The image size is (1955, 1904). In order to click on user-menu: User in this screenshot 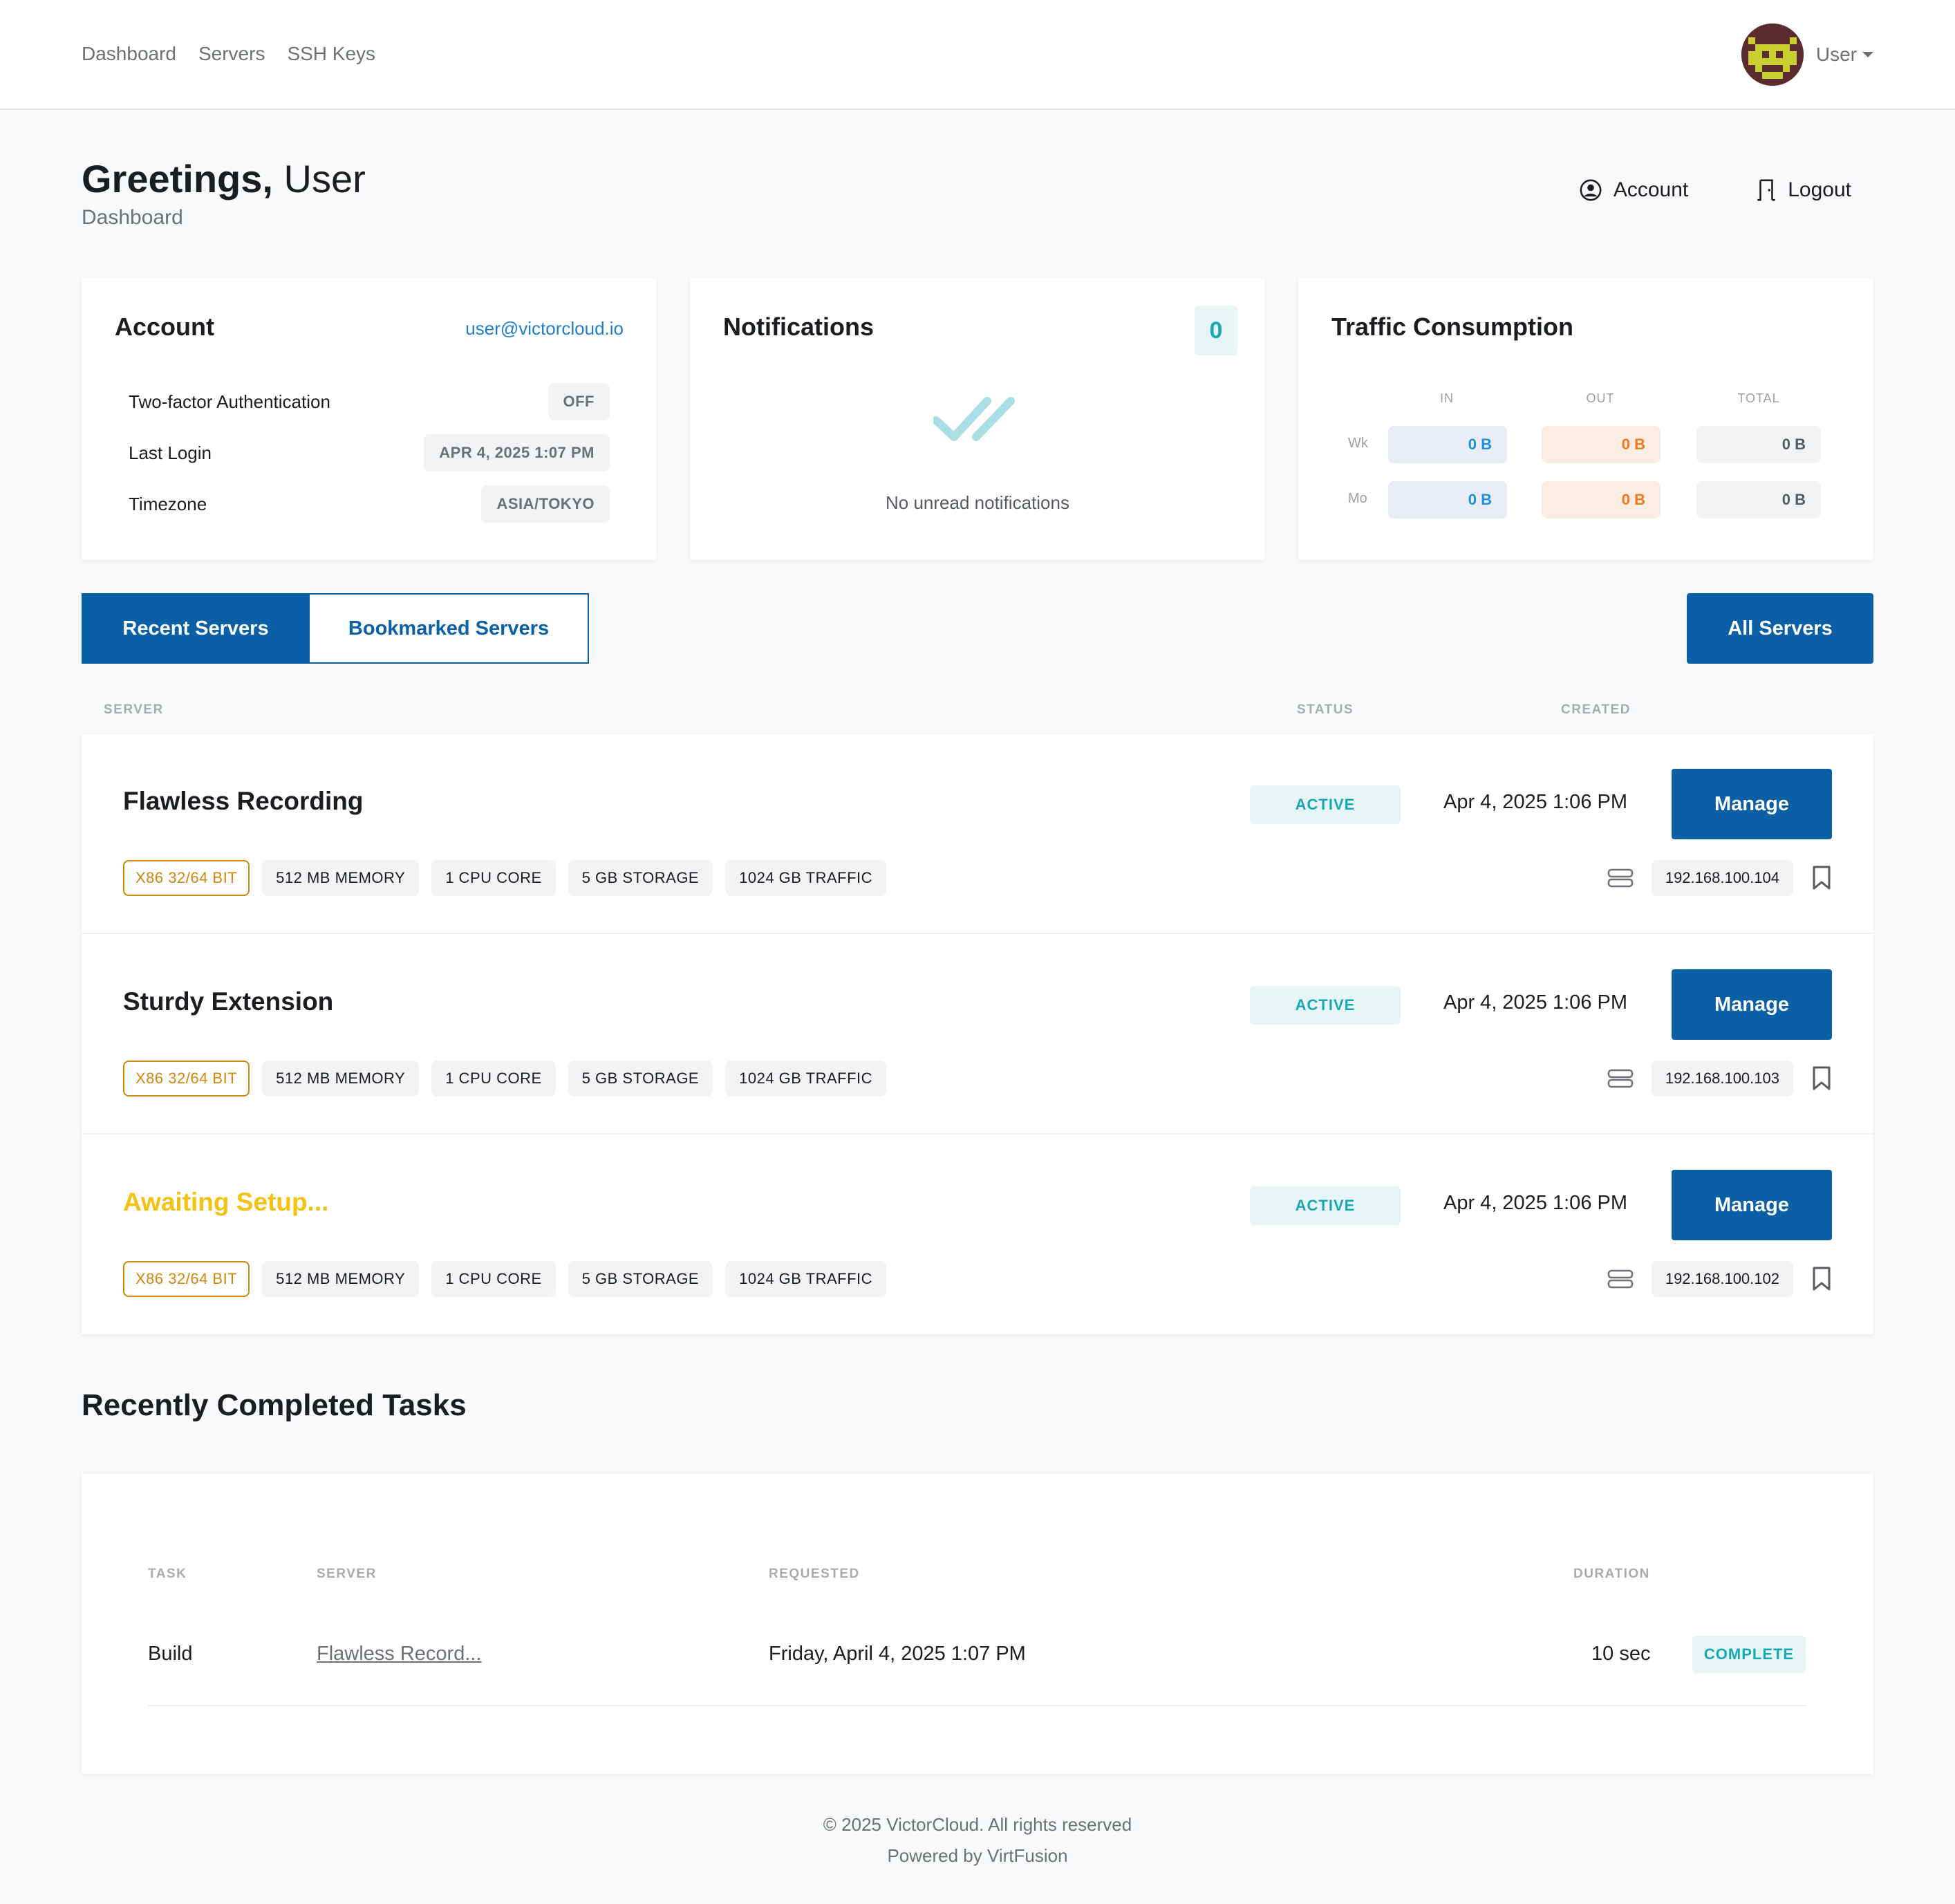, I will do `click(1807, 55)`.